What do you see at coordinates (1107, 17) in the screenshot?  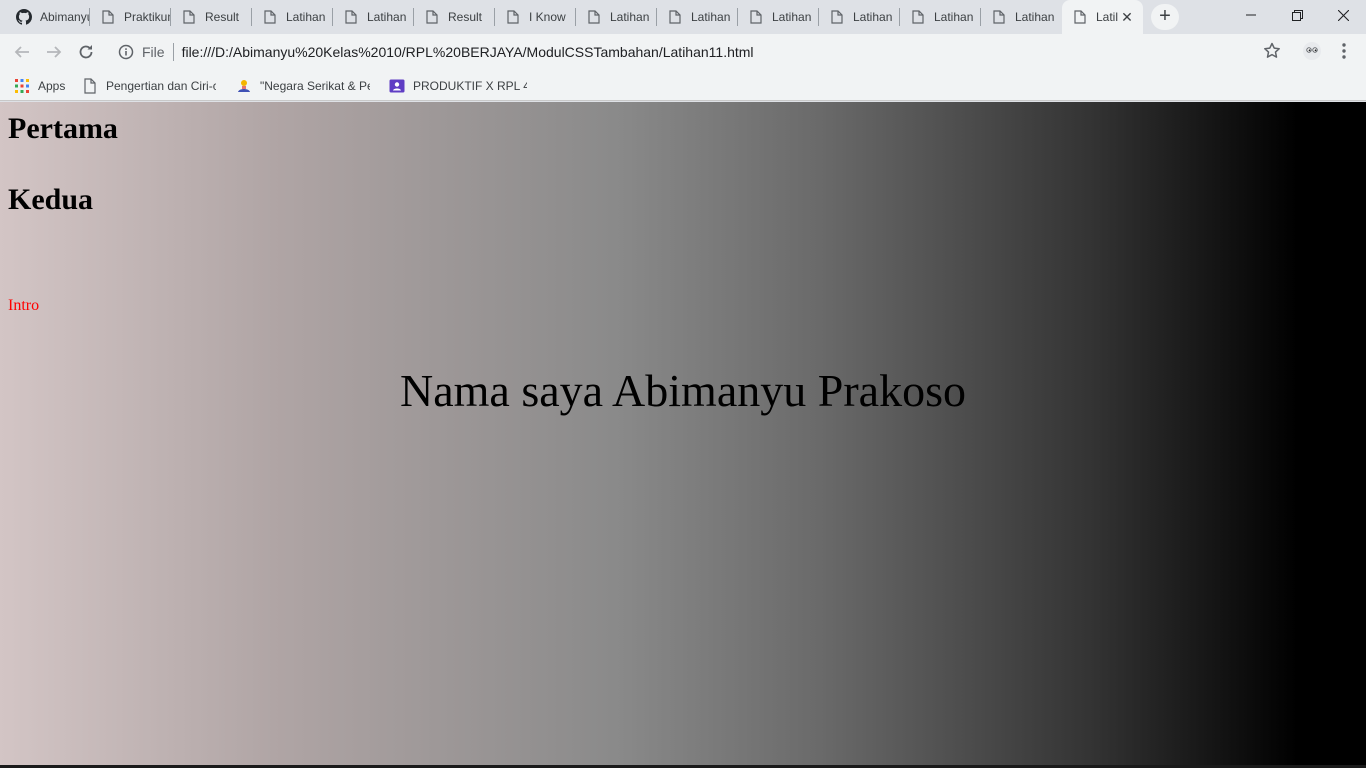 I see `tab-label: Latil` at bounding box center [1107, 17].